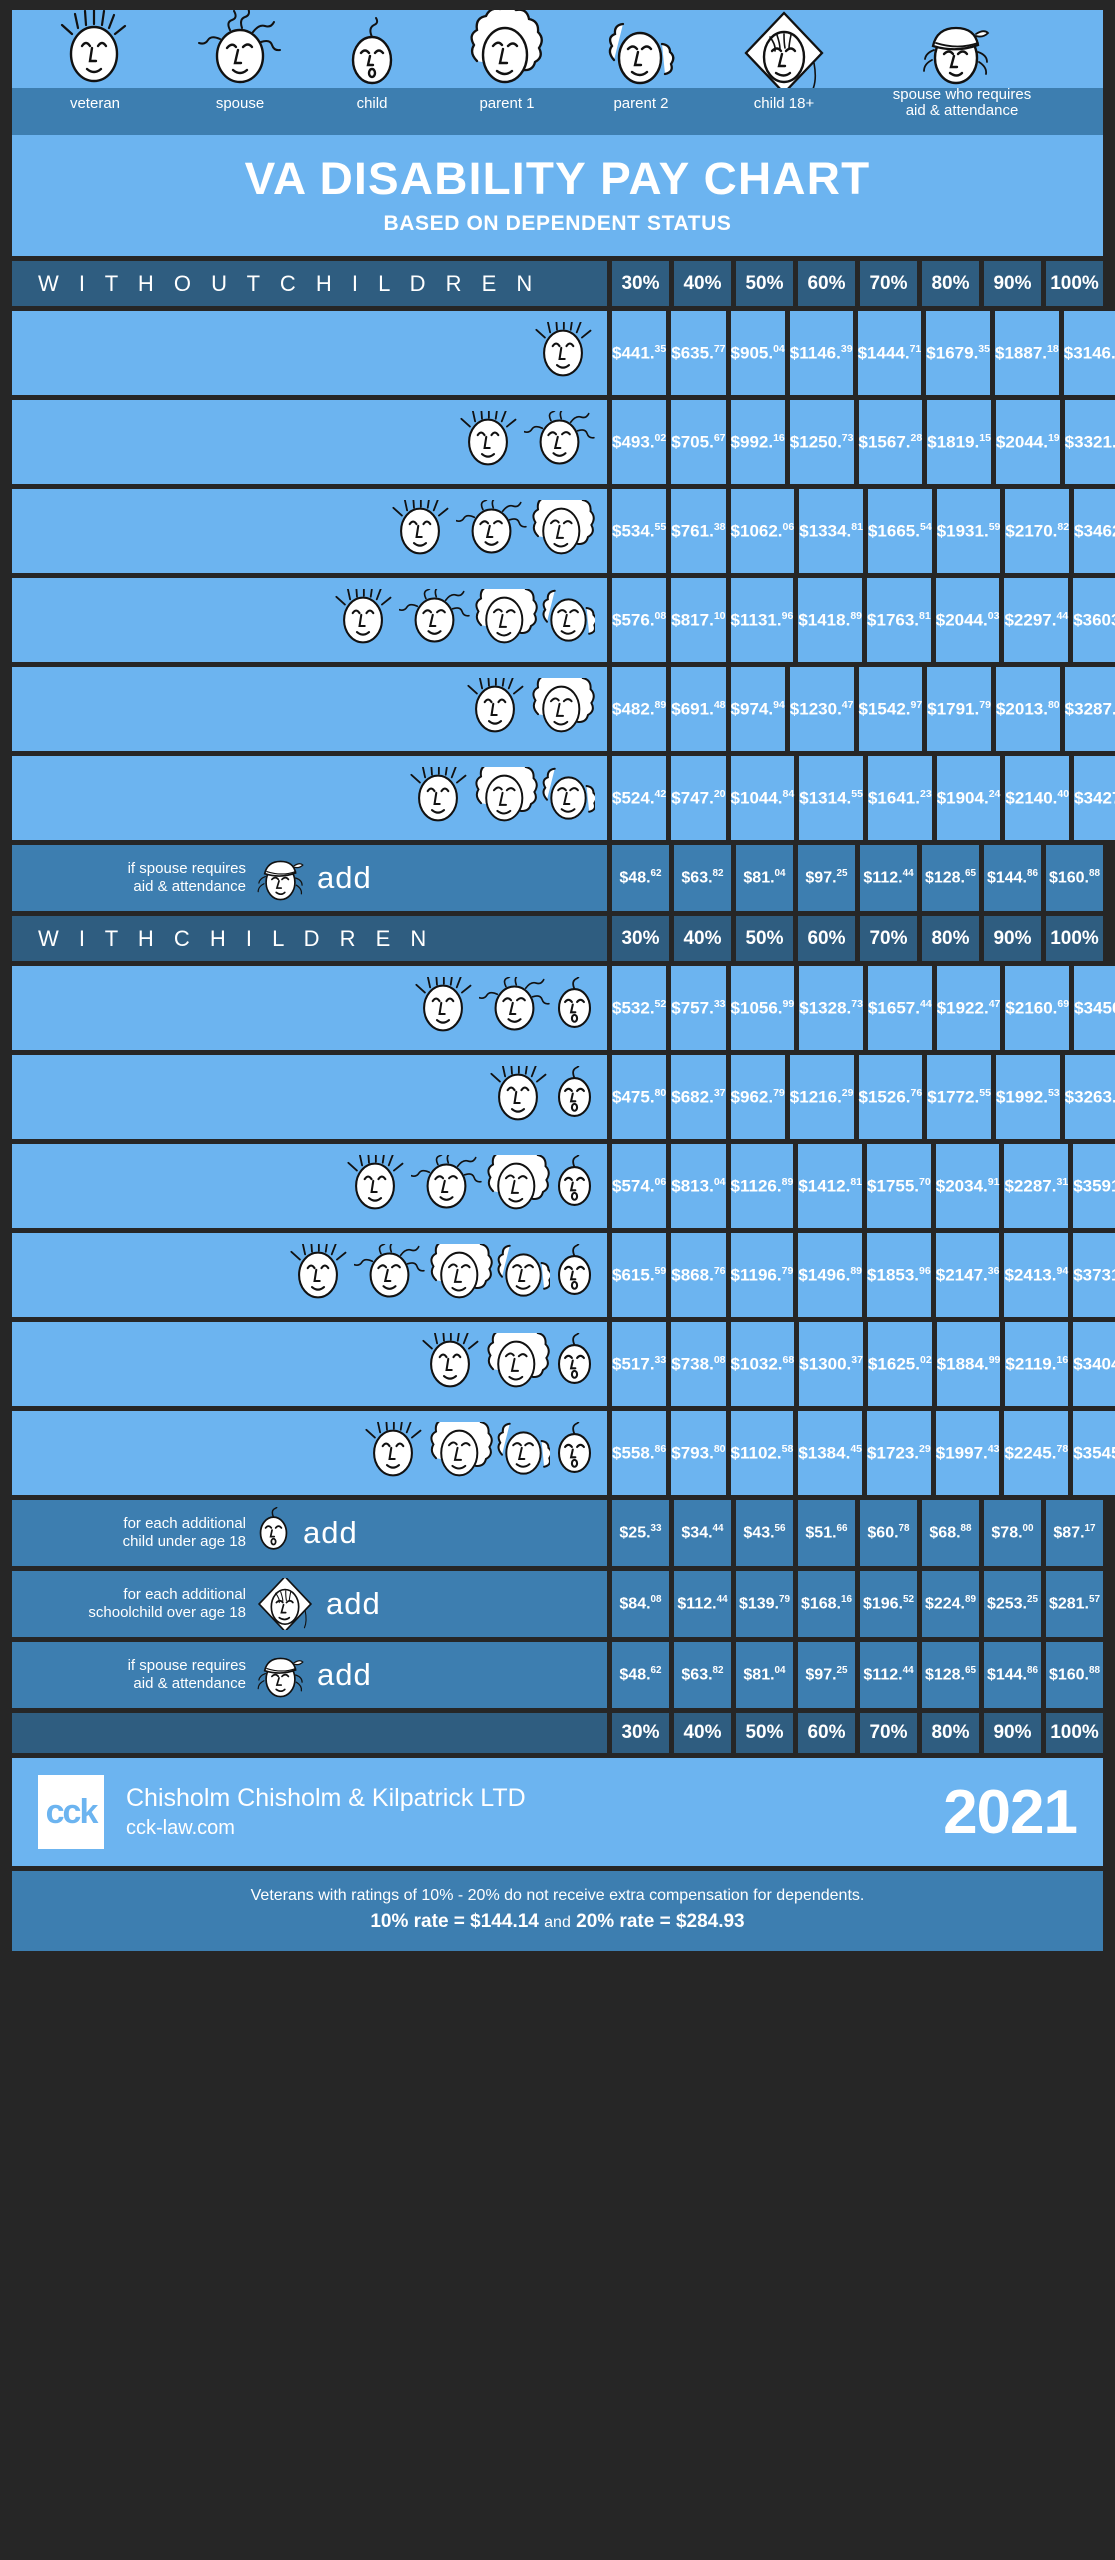  What do you see at coordinates (762, 1452) in the screenshot?
I see `pay-amount: $1102.58` at bounding box center [762, 1452].